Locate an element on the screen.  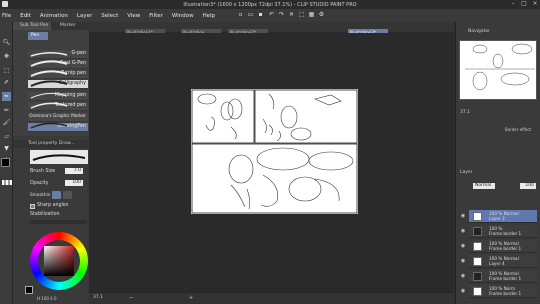
save-icon: ▪ is located at coordinates (260, 14).